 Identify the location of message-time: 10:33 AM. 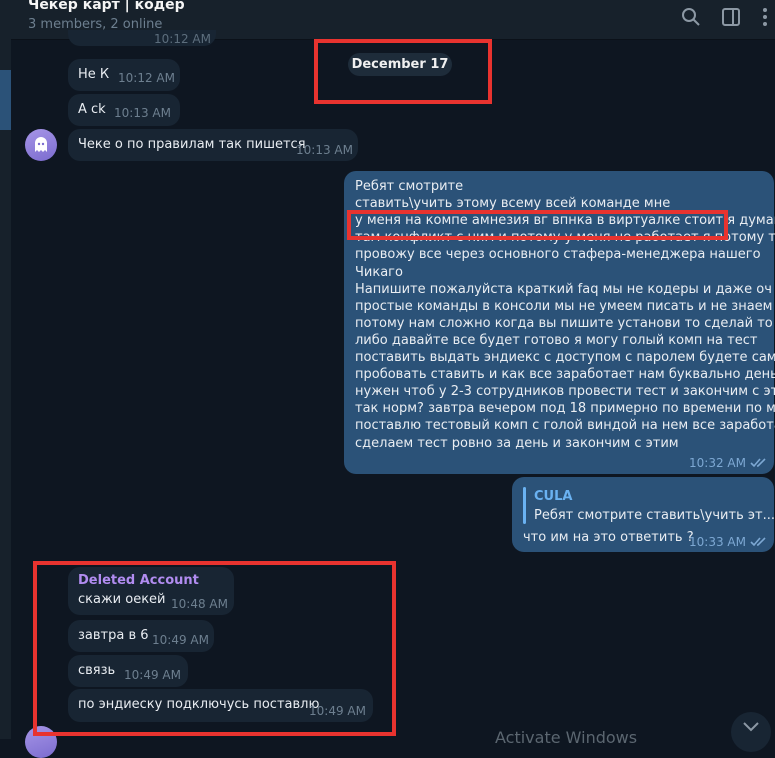
(717, 542).